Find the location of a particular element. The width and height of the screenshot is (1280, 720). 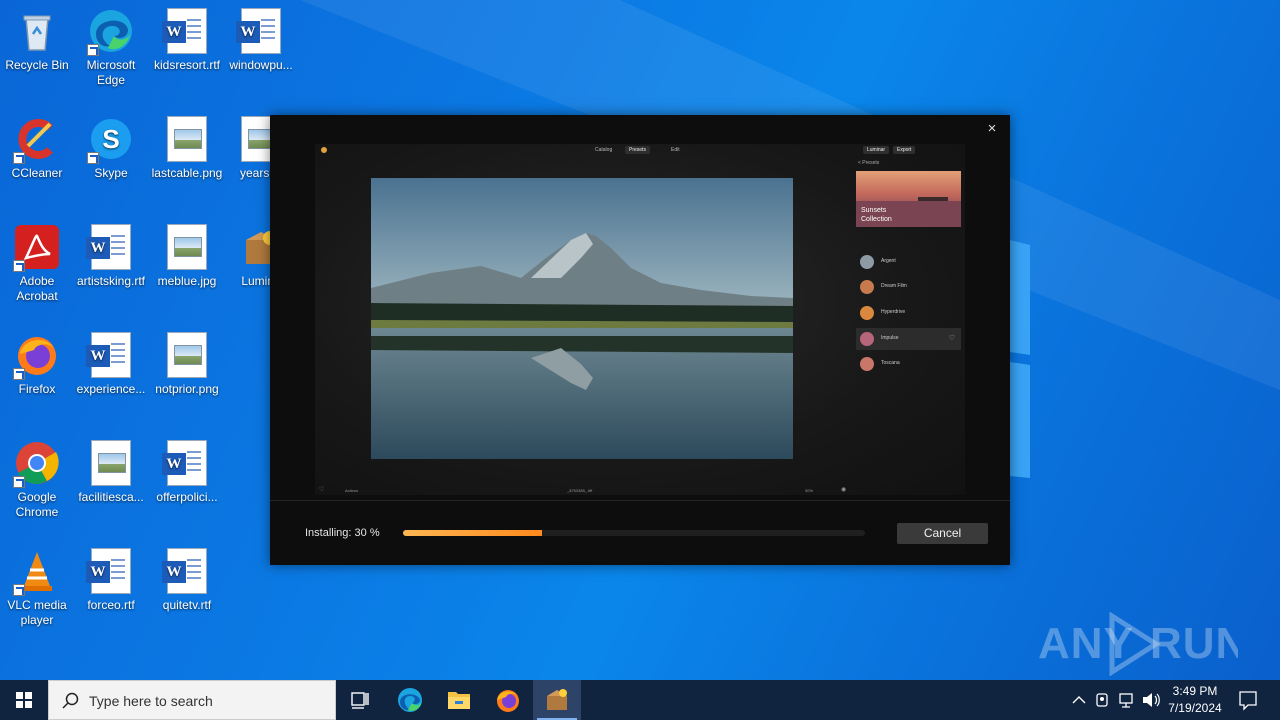

preset-name: Argent is located at coordinates (888, 261).